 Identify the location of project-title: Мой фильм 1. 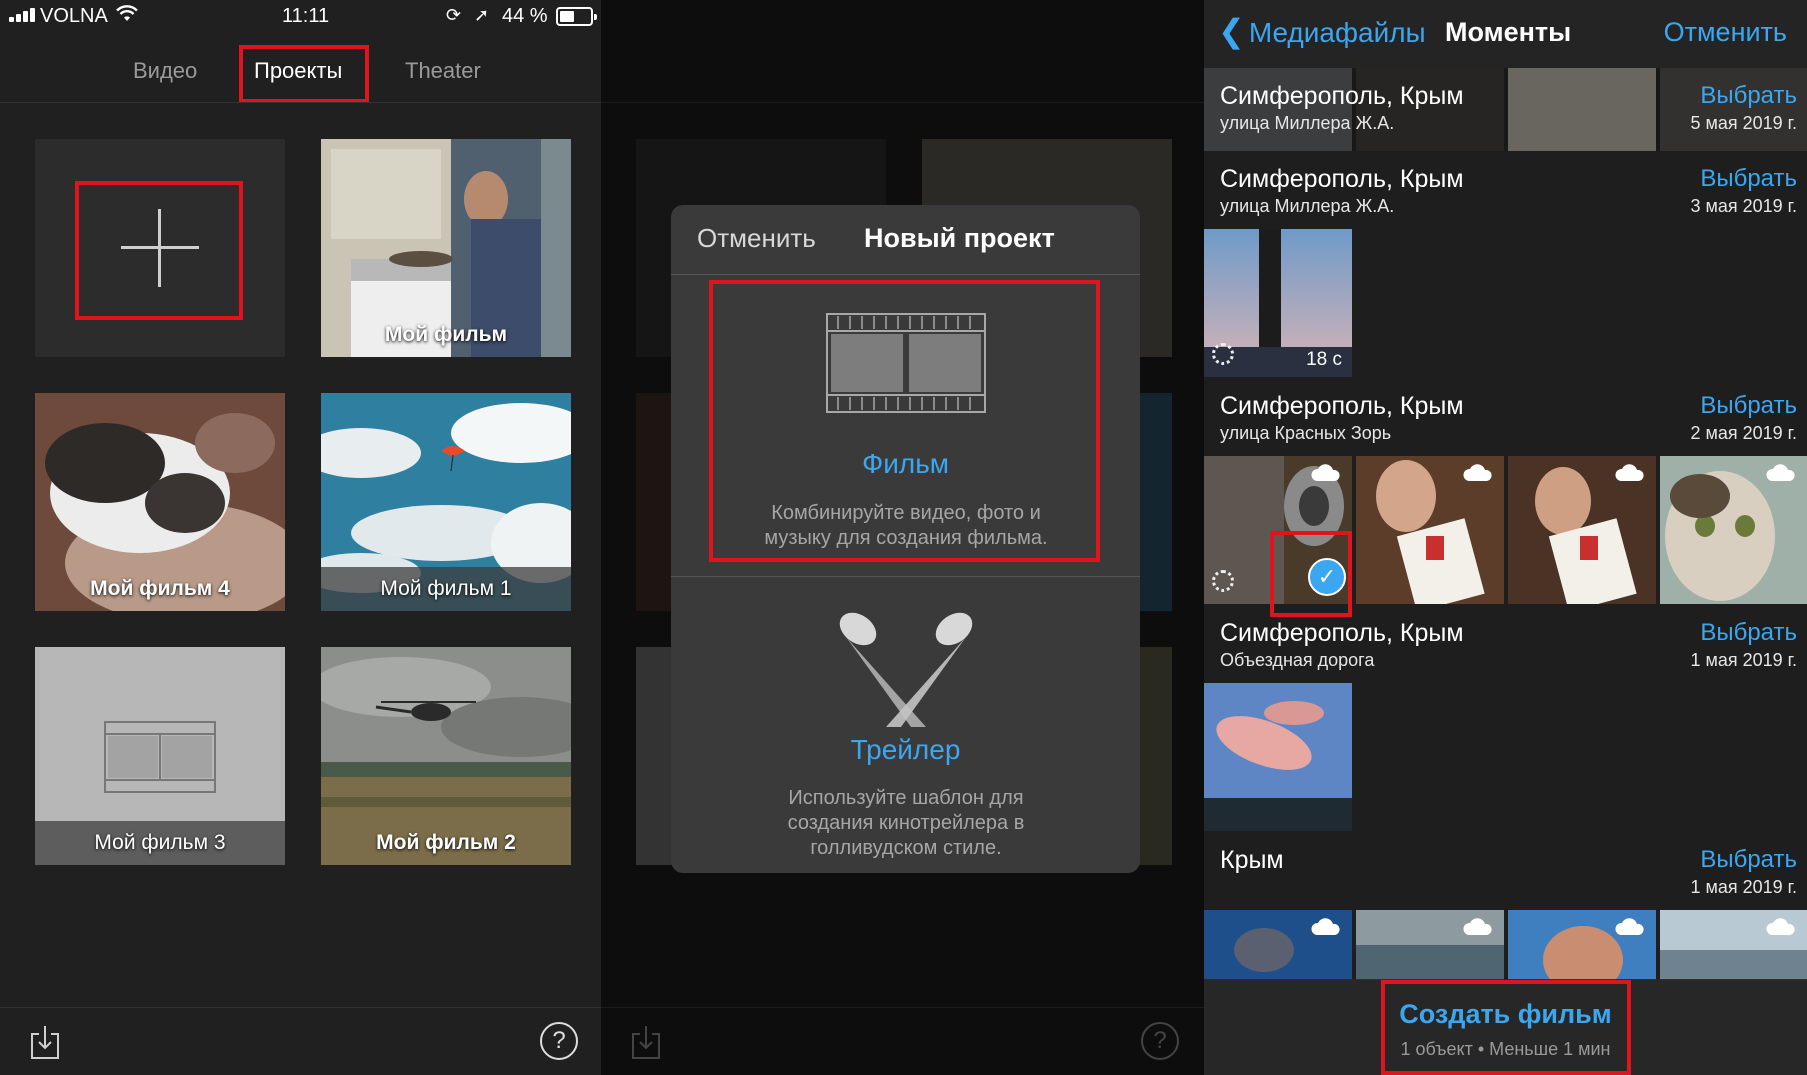
(446, 588).